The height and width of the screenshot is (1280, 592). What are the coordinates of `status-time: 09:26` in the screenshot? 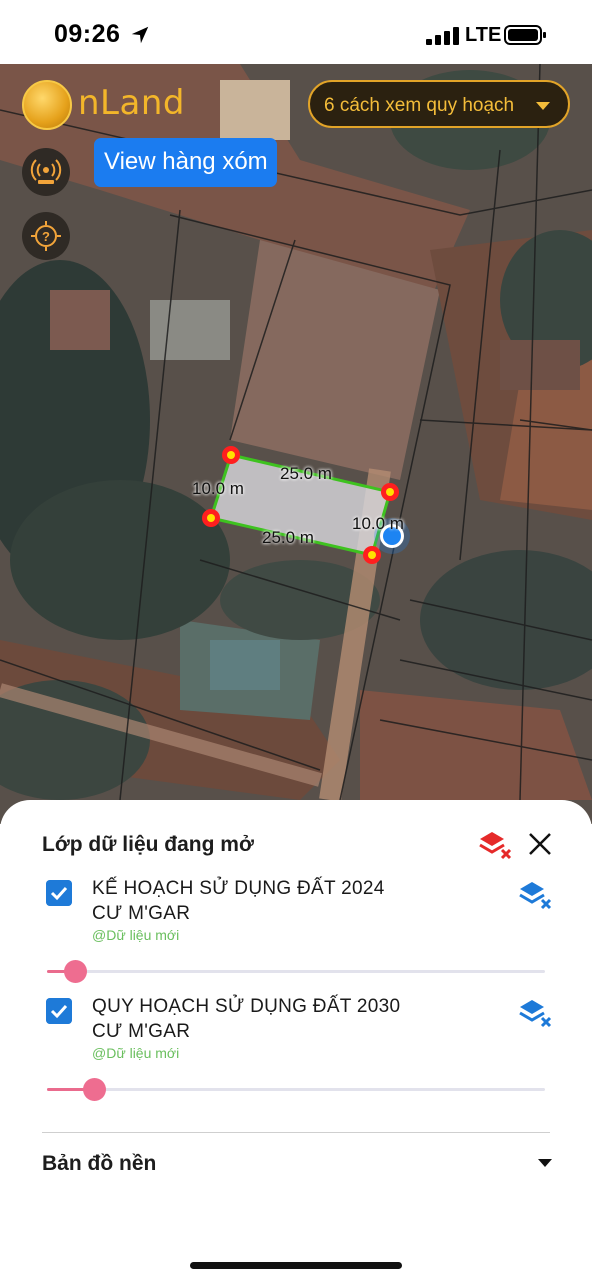 It's located at (87, 34).